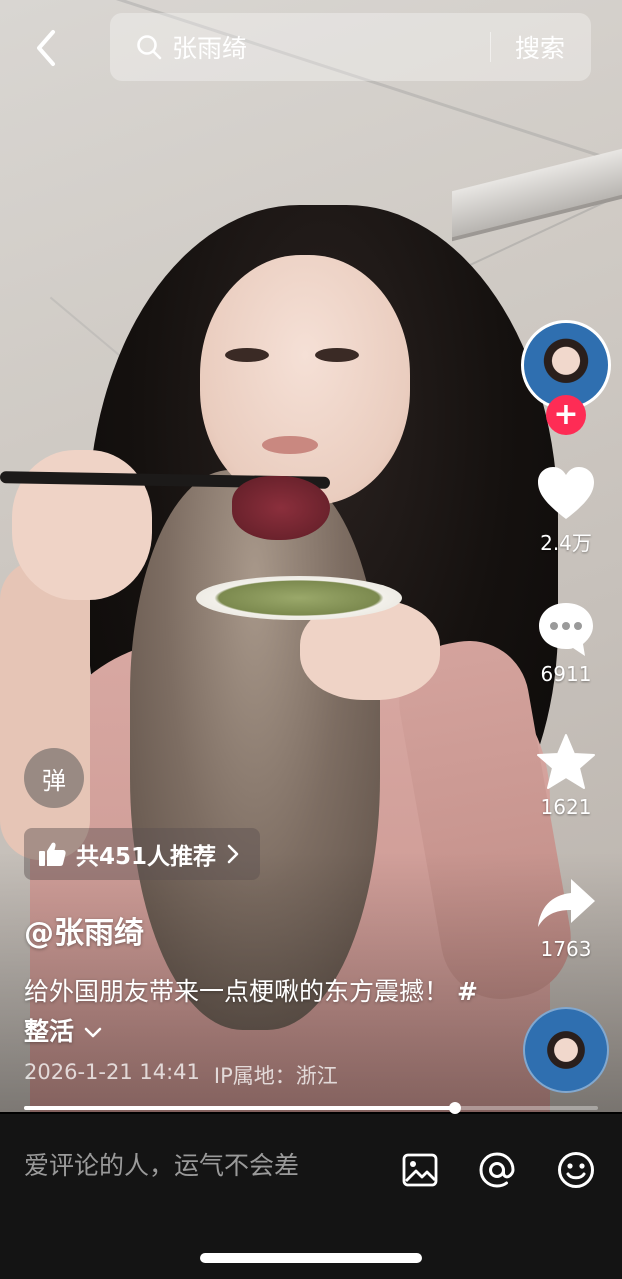  Describe the element at coordinates (305, 380) in the screenshot. I see `face` at that location.